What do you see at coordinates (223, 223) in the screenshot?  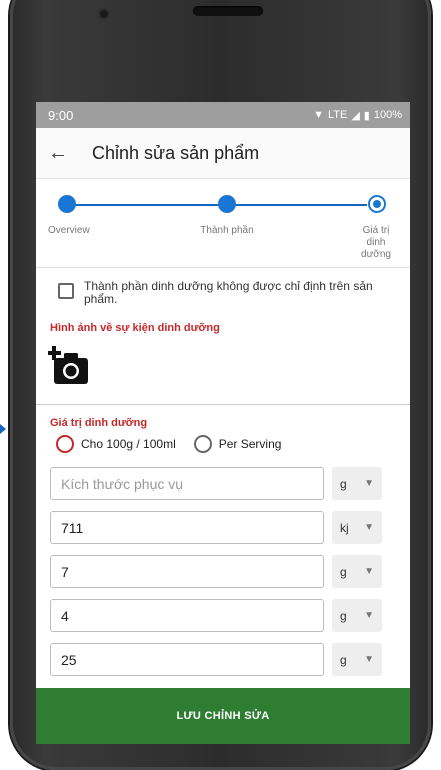 I see `progress-stepper: Overview Thành phần Giá trị dinh dưỡng` at bounding box center [223, 223].